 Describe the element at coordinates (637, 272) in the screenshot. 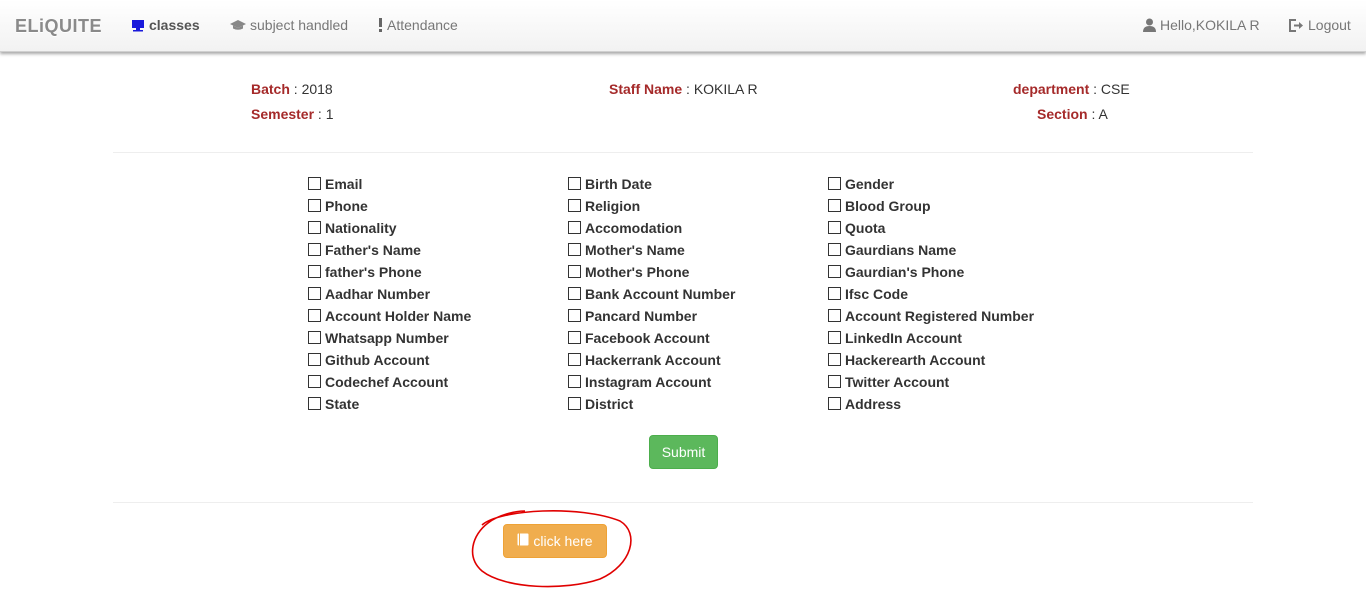

I see `checkbox-label: Mother's Phone` at that location.